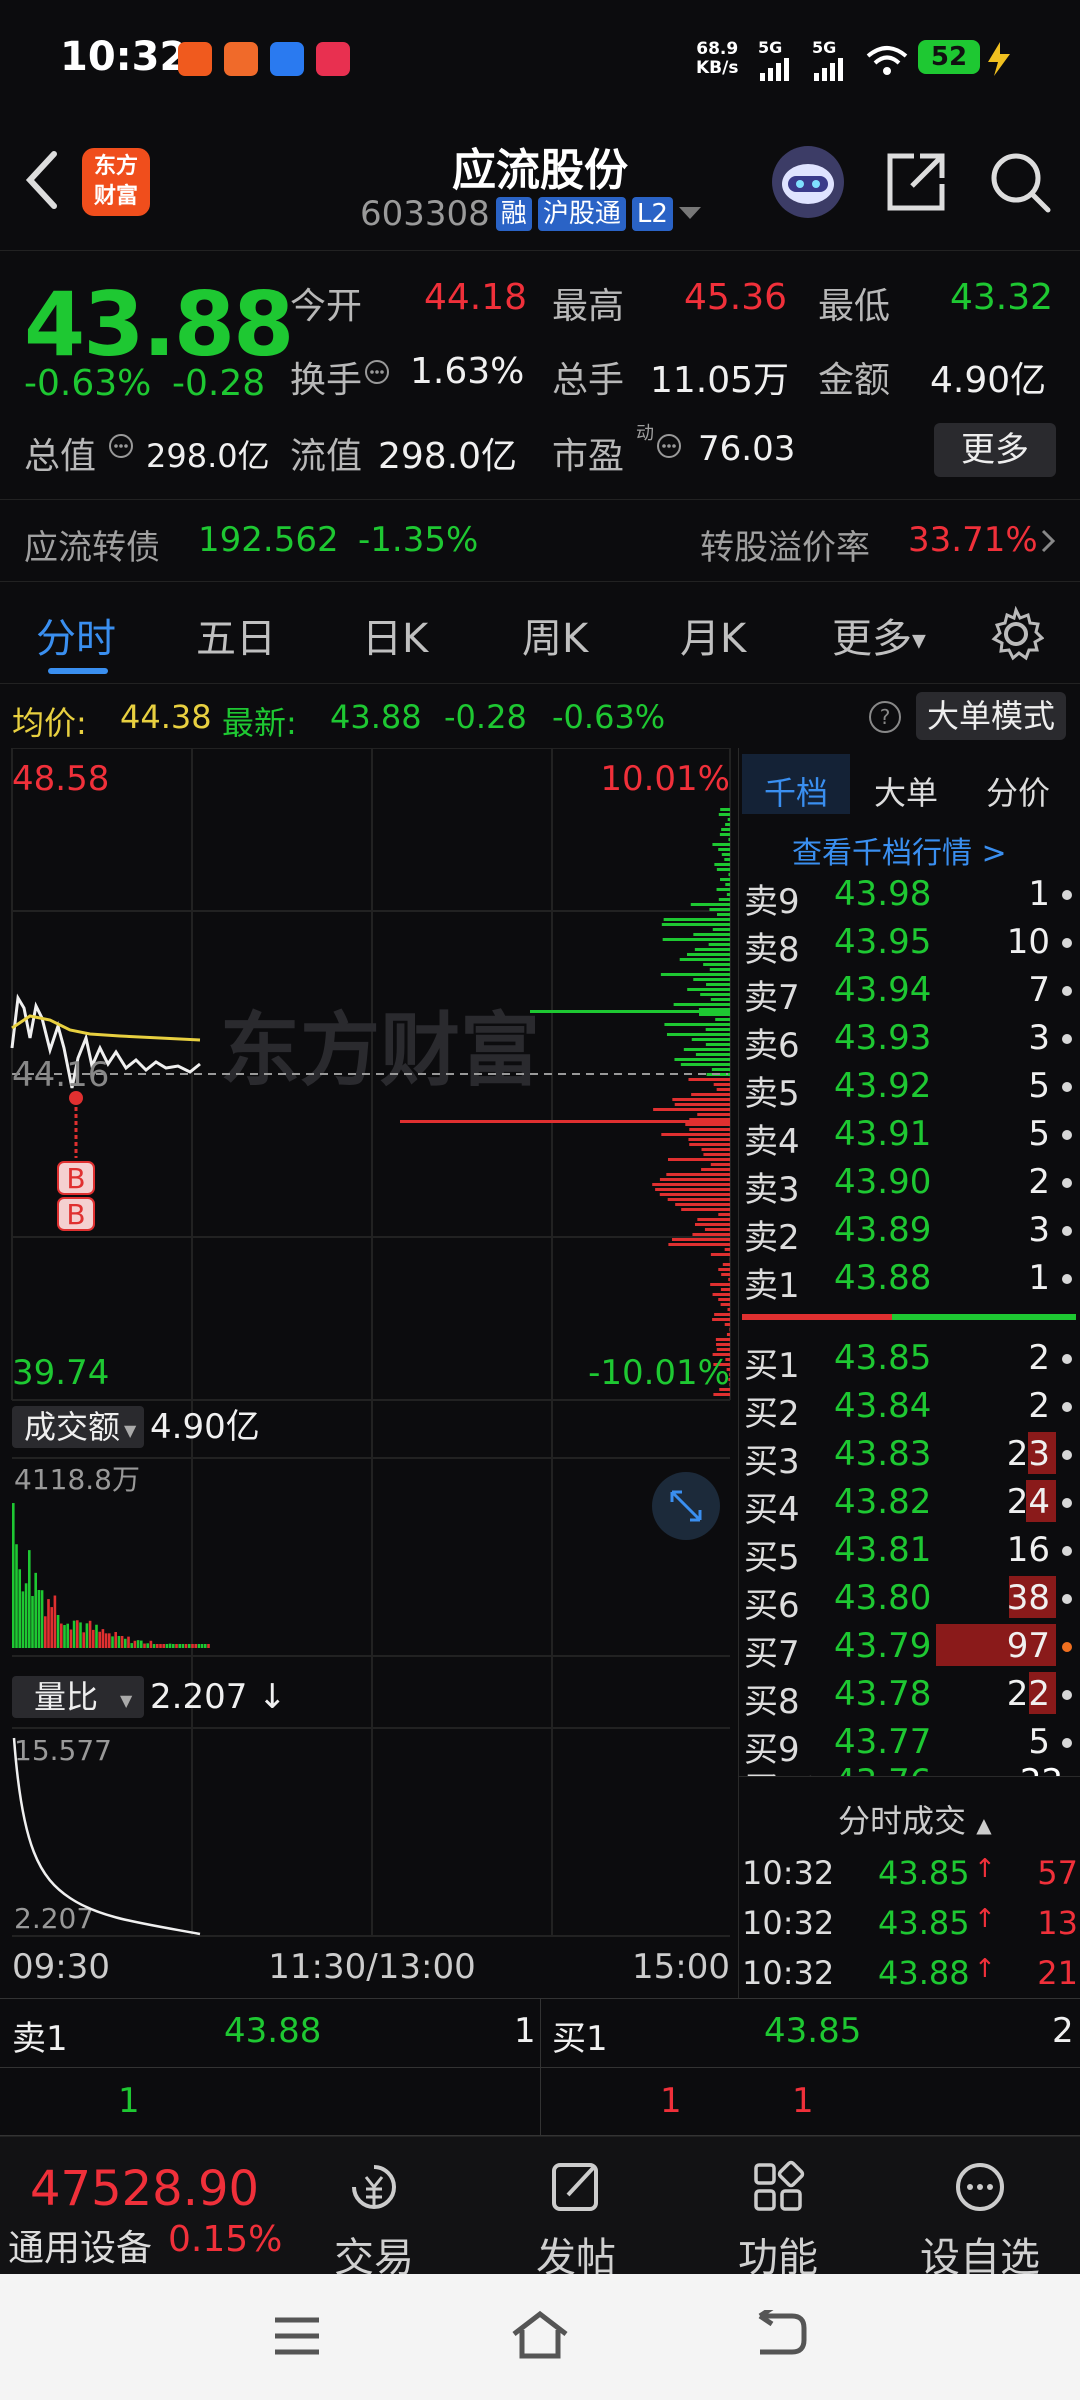 The width and height of the screenshot is (1080, 2400). I want to click on trade-price: 43.85, so click(924, 1873).